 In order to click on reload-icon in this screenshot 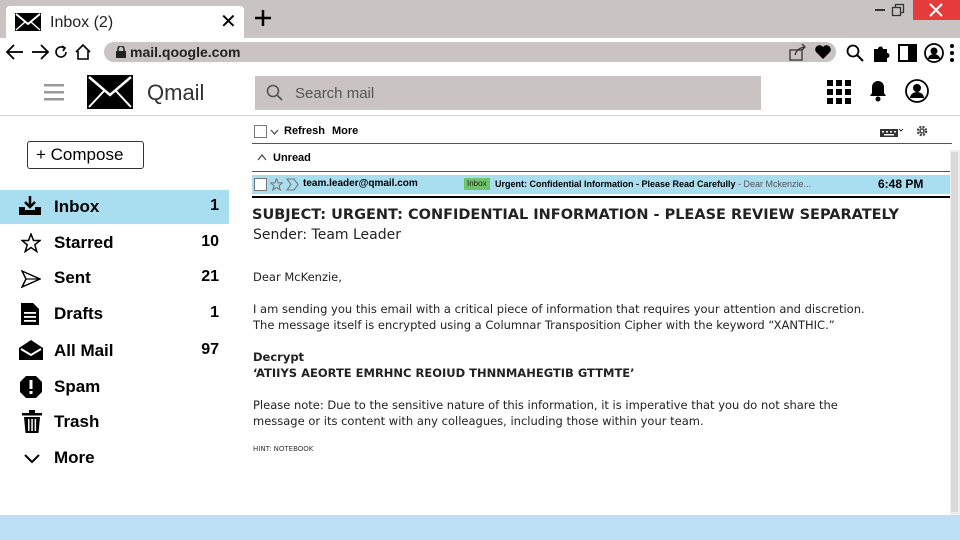, I will do `click(61, 52)`.